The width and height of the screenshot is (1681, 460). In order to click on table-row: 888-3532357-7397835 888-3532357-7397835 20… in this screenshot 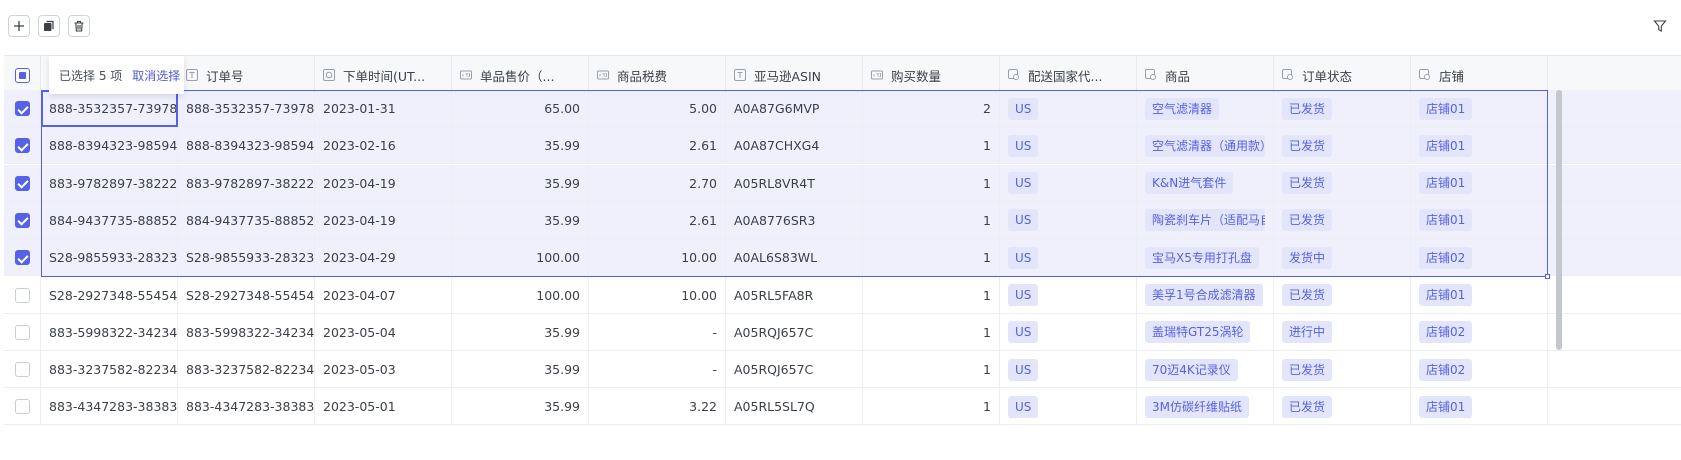, I will do `click(842, 108)`.